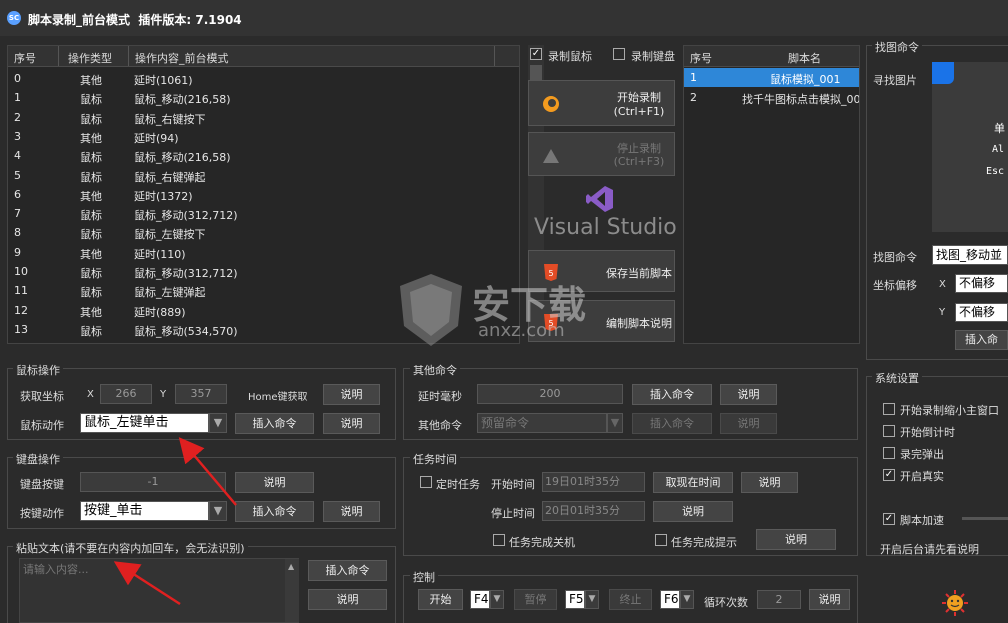 The width and height of the screenshot is (1008, 623). Describe the element at coordinates (347, 599) in the screenshot. I see `paste-desc-button: 说明` at that location.